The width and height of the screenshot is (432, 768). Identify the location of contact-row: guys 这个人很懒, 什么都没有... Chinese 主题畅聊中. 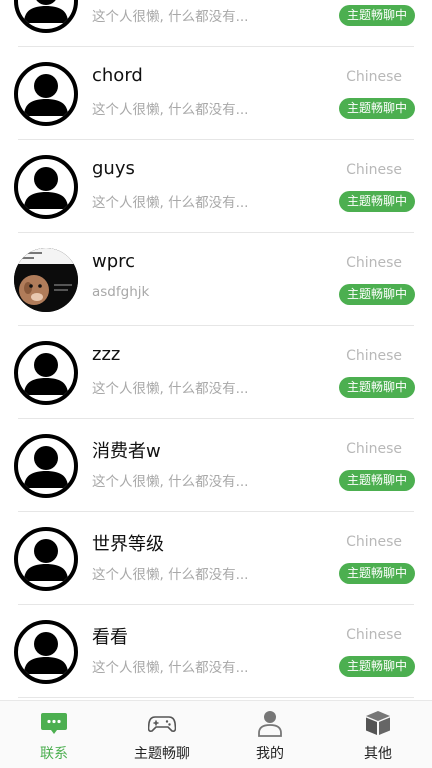
(216, 186).